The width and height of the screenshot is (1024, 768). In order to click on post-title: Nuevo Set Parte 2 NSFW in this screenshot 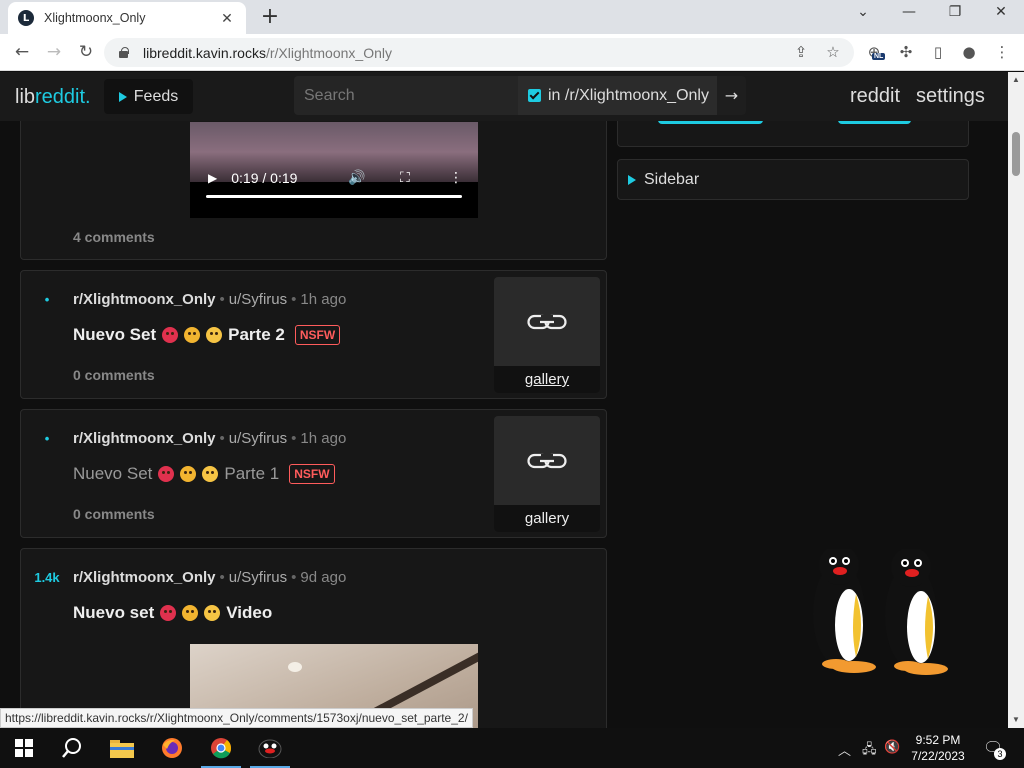, I will do `click(207, 335)`.